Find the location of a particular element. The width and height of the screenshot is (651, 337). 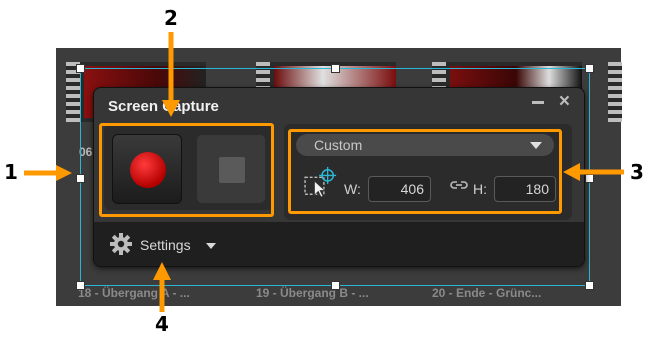

callout-number: 4 is located at coordinates (162, 324).